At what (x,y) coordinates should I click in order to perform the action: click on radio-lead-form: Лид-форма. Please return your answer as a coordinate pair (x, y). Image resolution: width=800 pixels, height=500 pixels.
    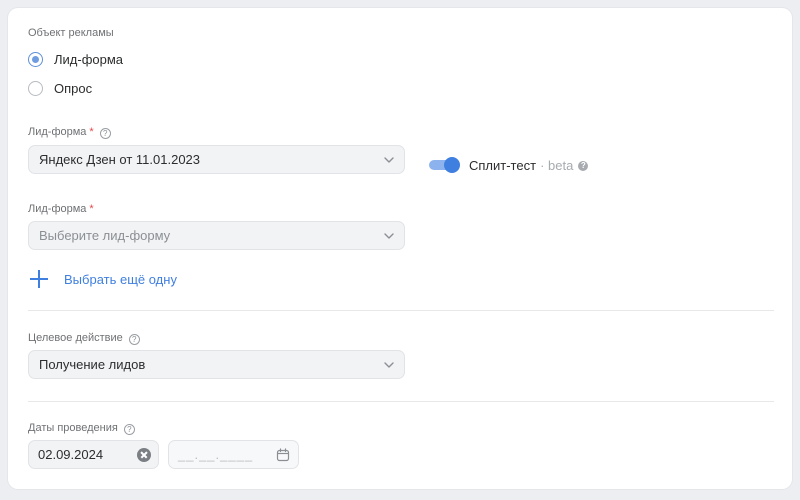
    Looking at the image, I should click on (75, 59).